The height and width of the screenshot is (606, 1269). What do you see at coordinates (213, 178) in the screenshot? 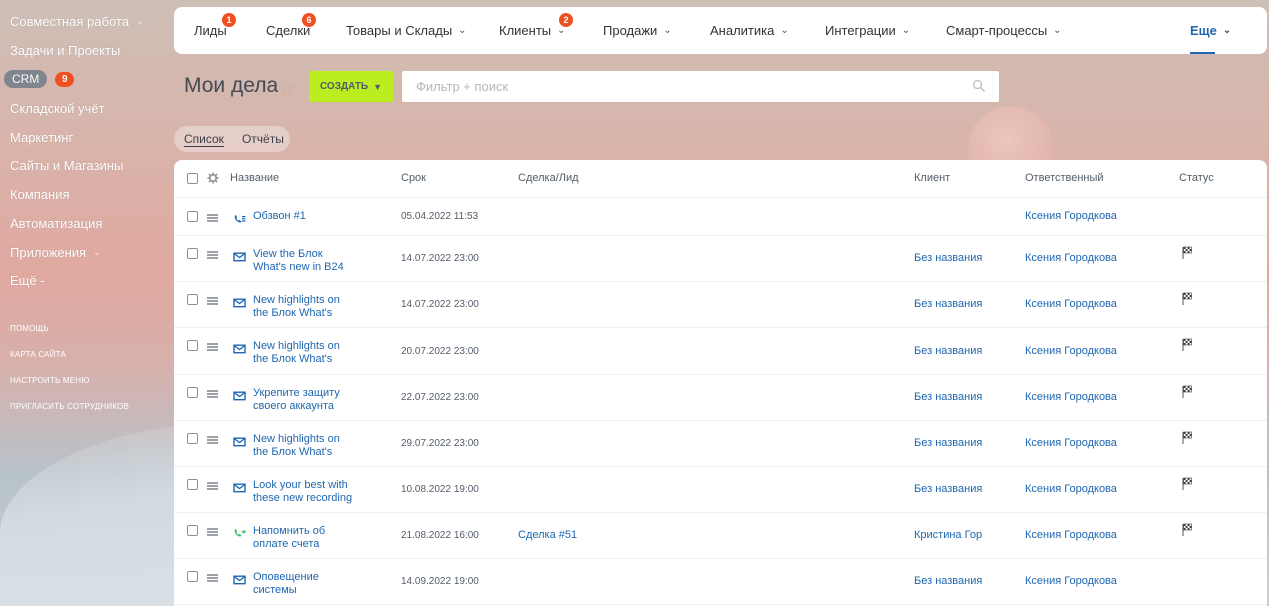
I see `gear-icon` at bounding box center [213, 178].